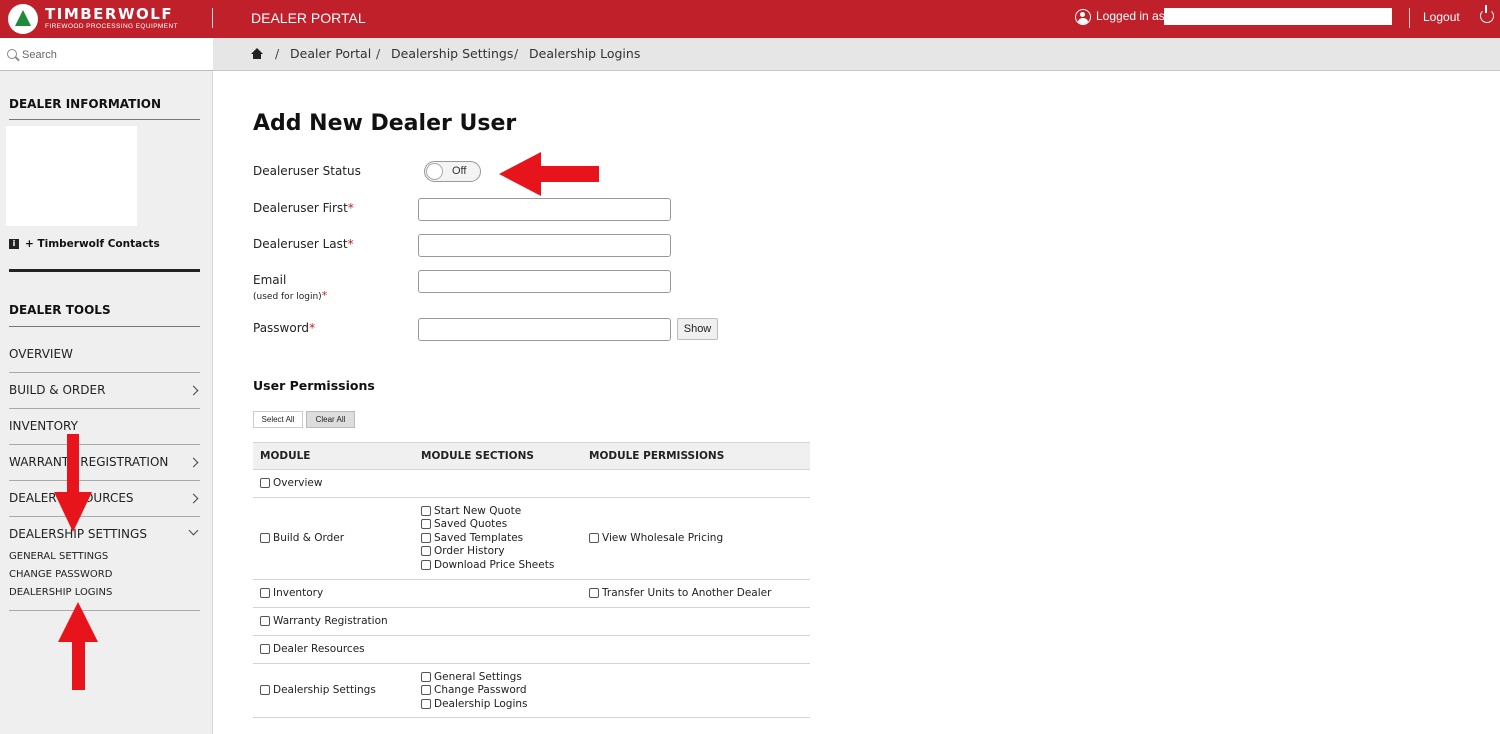  Describe the element at coordinates (285, 456) in the screenshot. I see `column-header-module: MODULE` at that location.